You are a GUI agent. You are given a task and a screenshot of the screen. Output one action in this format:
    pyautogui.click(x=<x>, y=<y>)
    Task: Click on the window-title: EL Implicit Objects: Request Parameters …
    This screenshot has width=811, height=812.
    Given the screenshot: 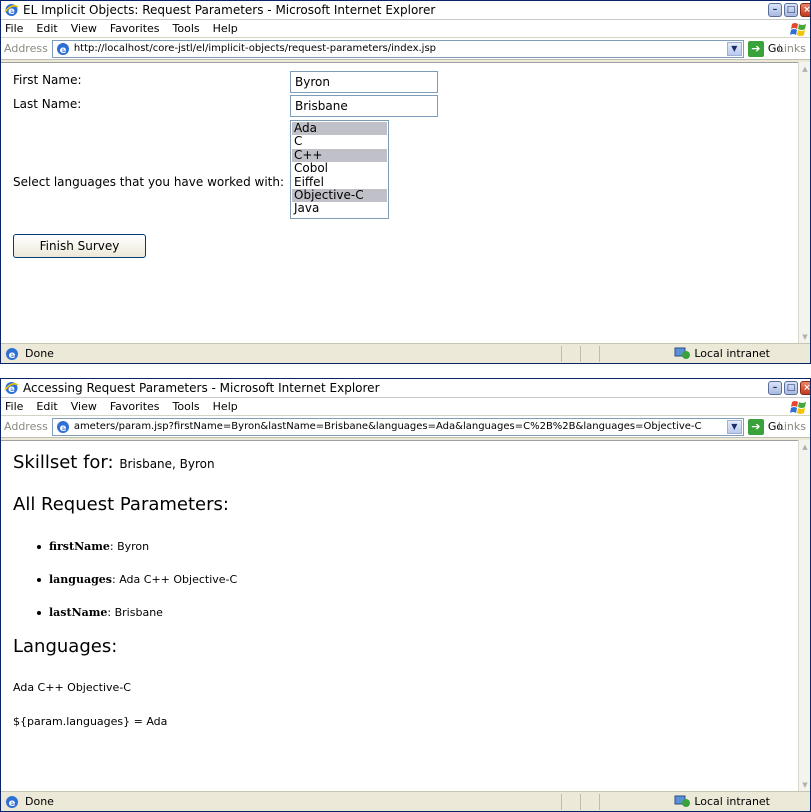 What is the action you would take?
    pyautogui.click(x=229, y=10)
    